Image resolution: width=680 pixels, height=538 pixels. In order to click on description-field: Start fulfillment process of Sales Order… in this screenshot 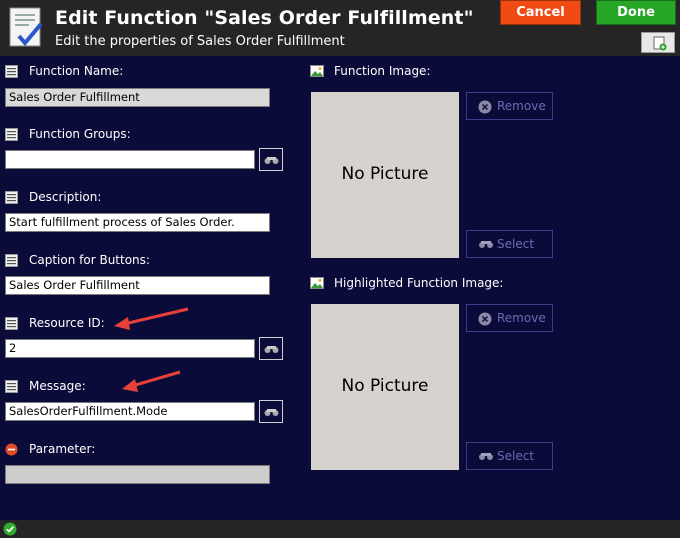, I will do `click(137, 222)`.